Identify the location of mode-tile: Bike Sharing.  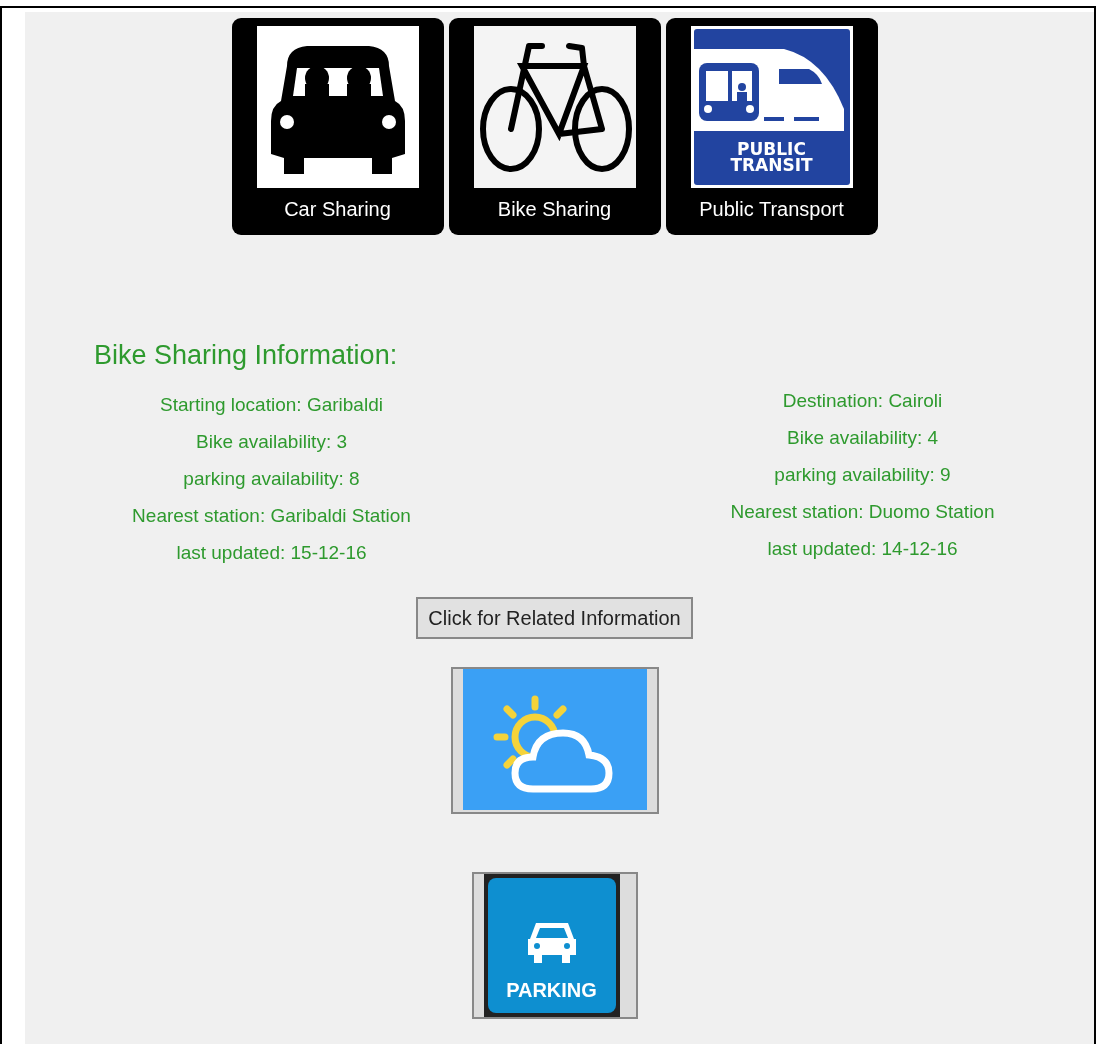
(554, 126).